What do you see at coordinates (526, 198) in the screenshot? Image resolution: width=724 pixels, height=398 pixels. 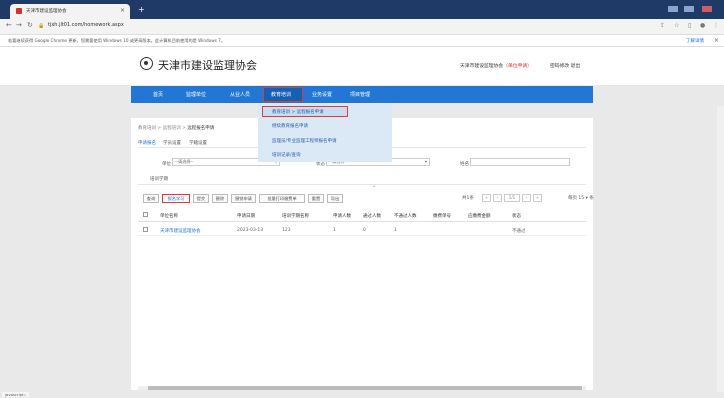 I see `next-page-button: ›` at bounding box center [526, 198].